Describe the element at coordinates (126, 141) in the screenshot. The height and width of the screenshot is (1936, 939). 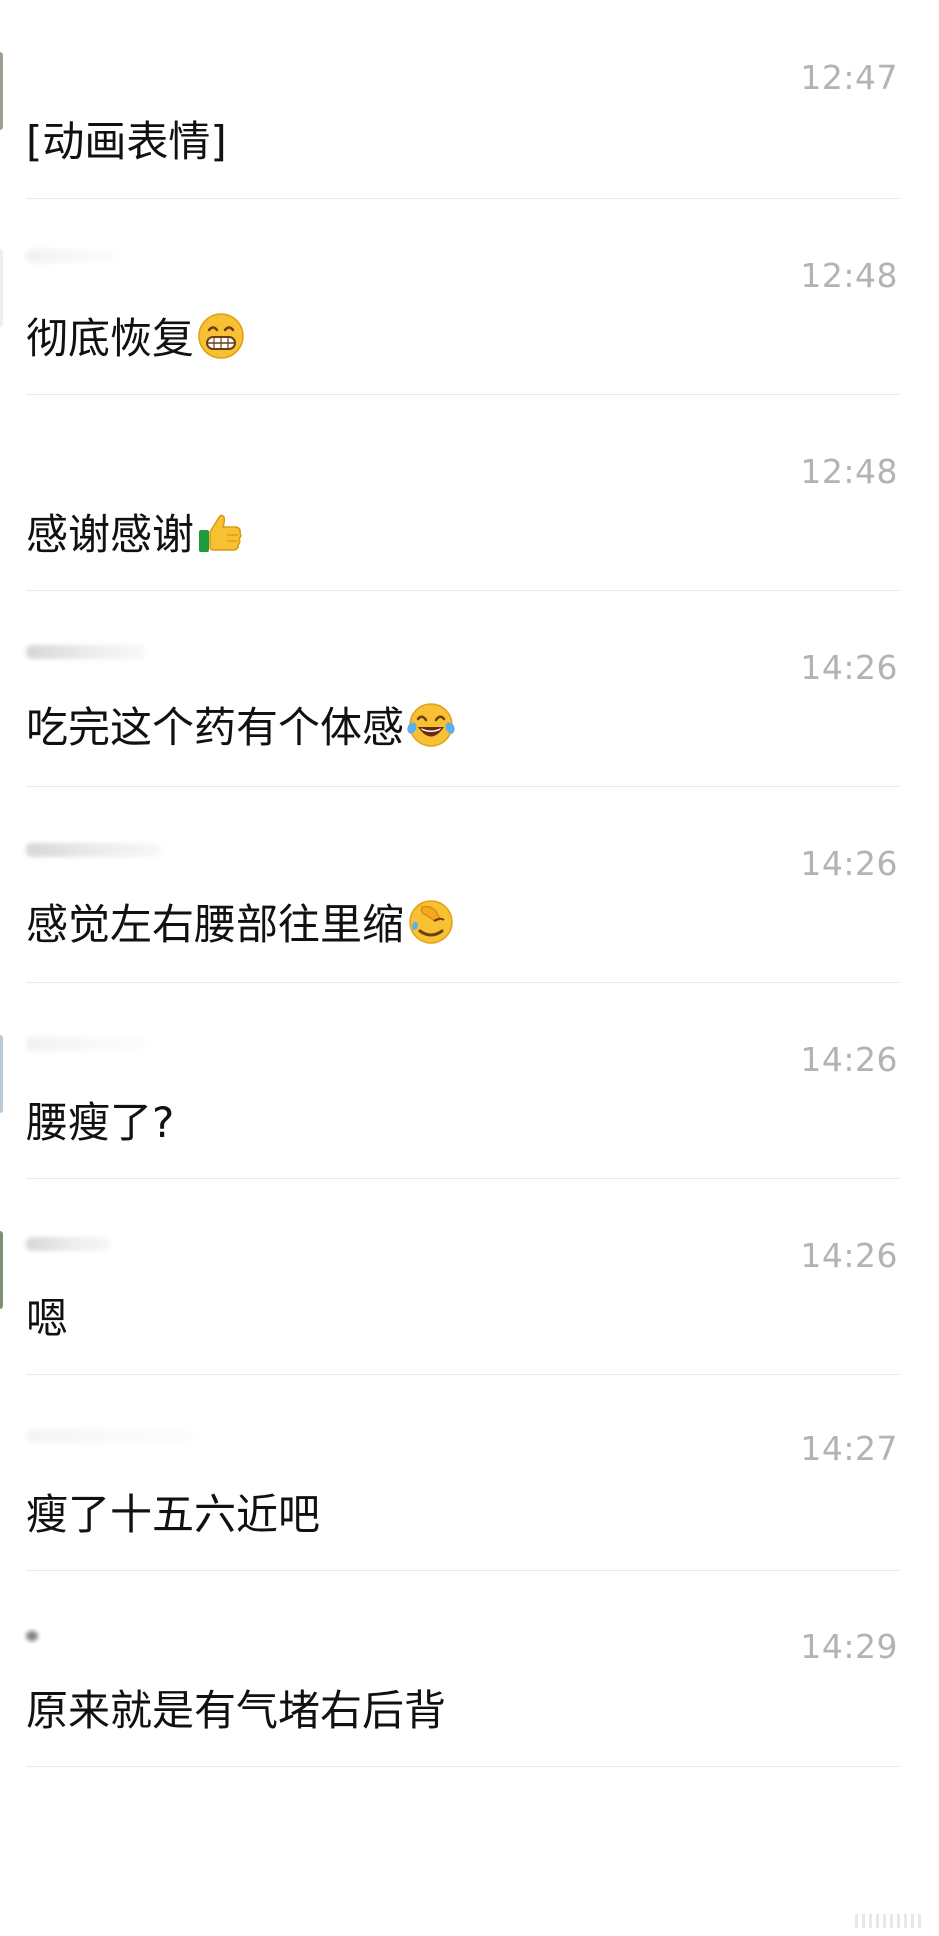
I see `message-content: [动画表情]` at that location.